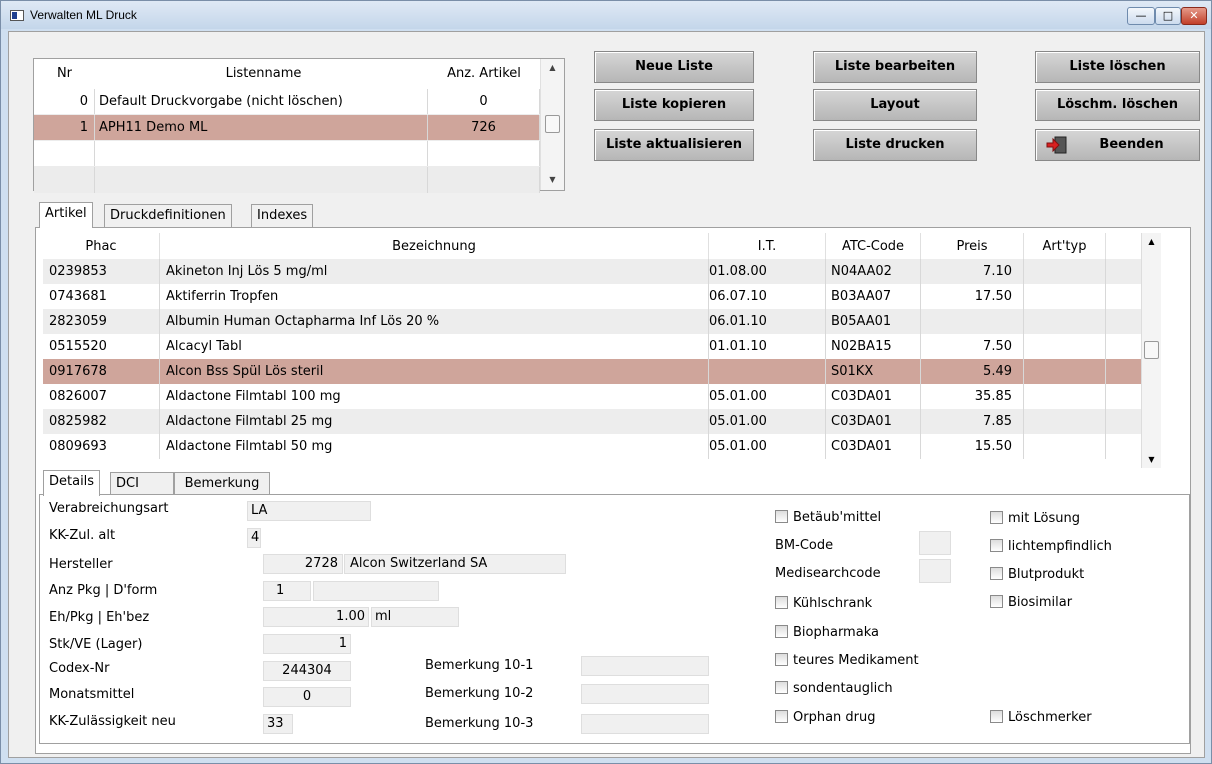 Image resolution: width=1212 pixels, height=764 pixels. I want to click on article-row: 0515520 Alcacyl Tabl 01.01.10 N02BA15 7.50, so click(602, 346).